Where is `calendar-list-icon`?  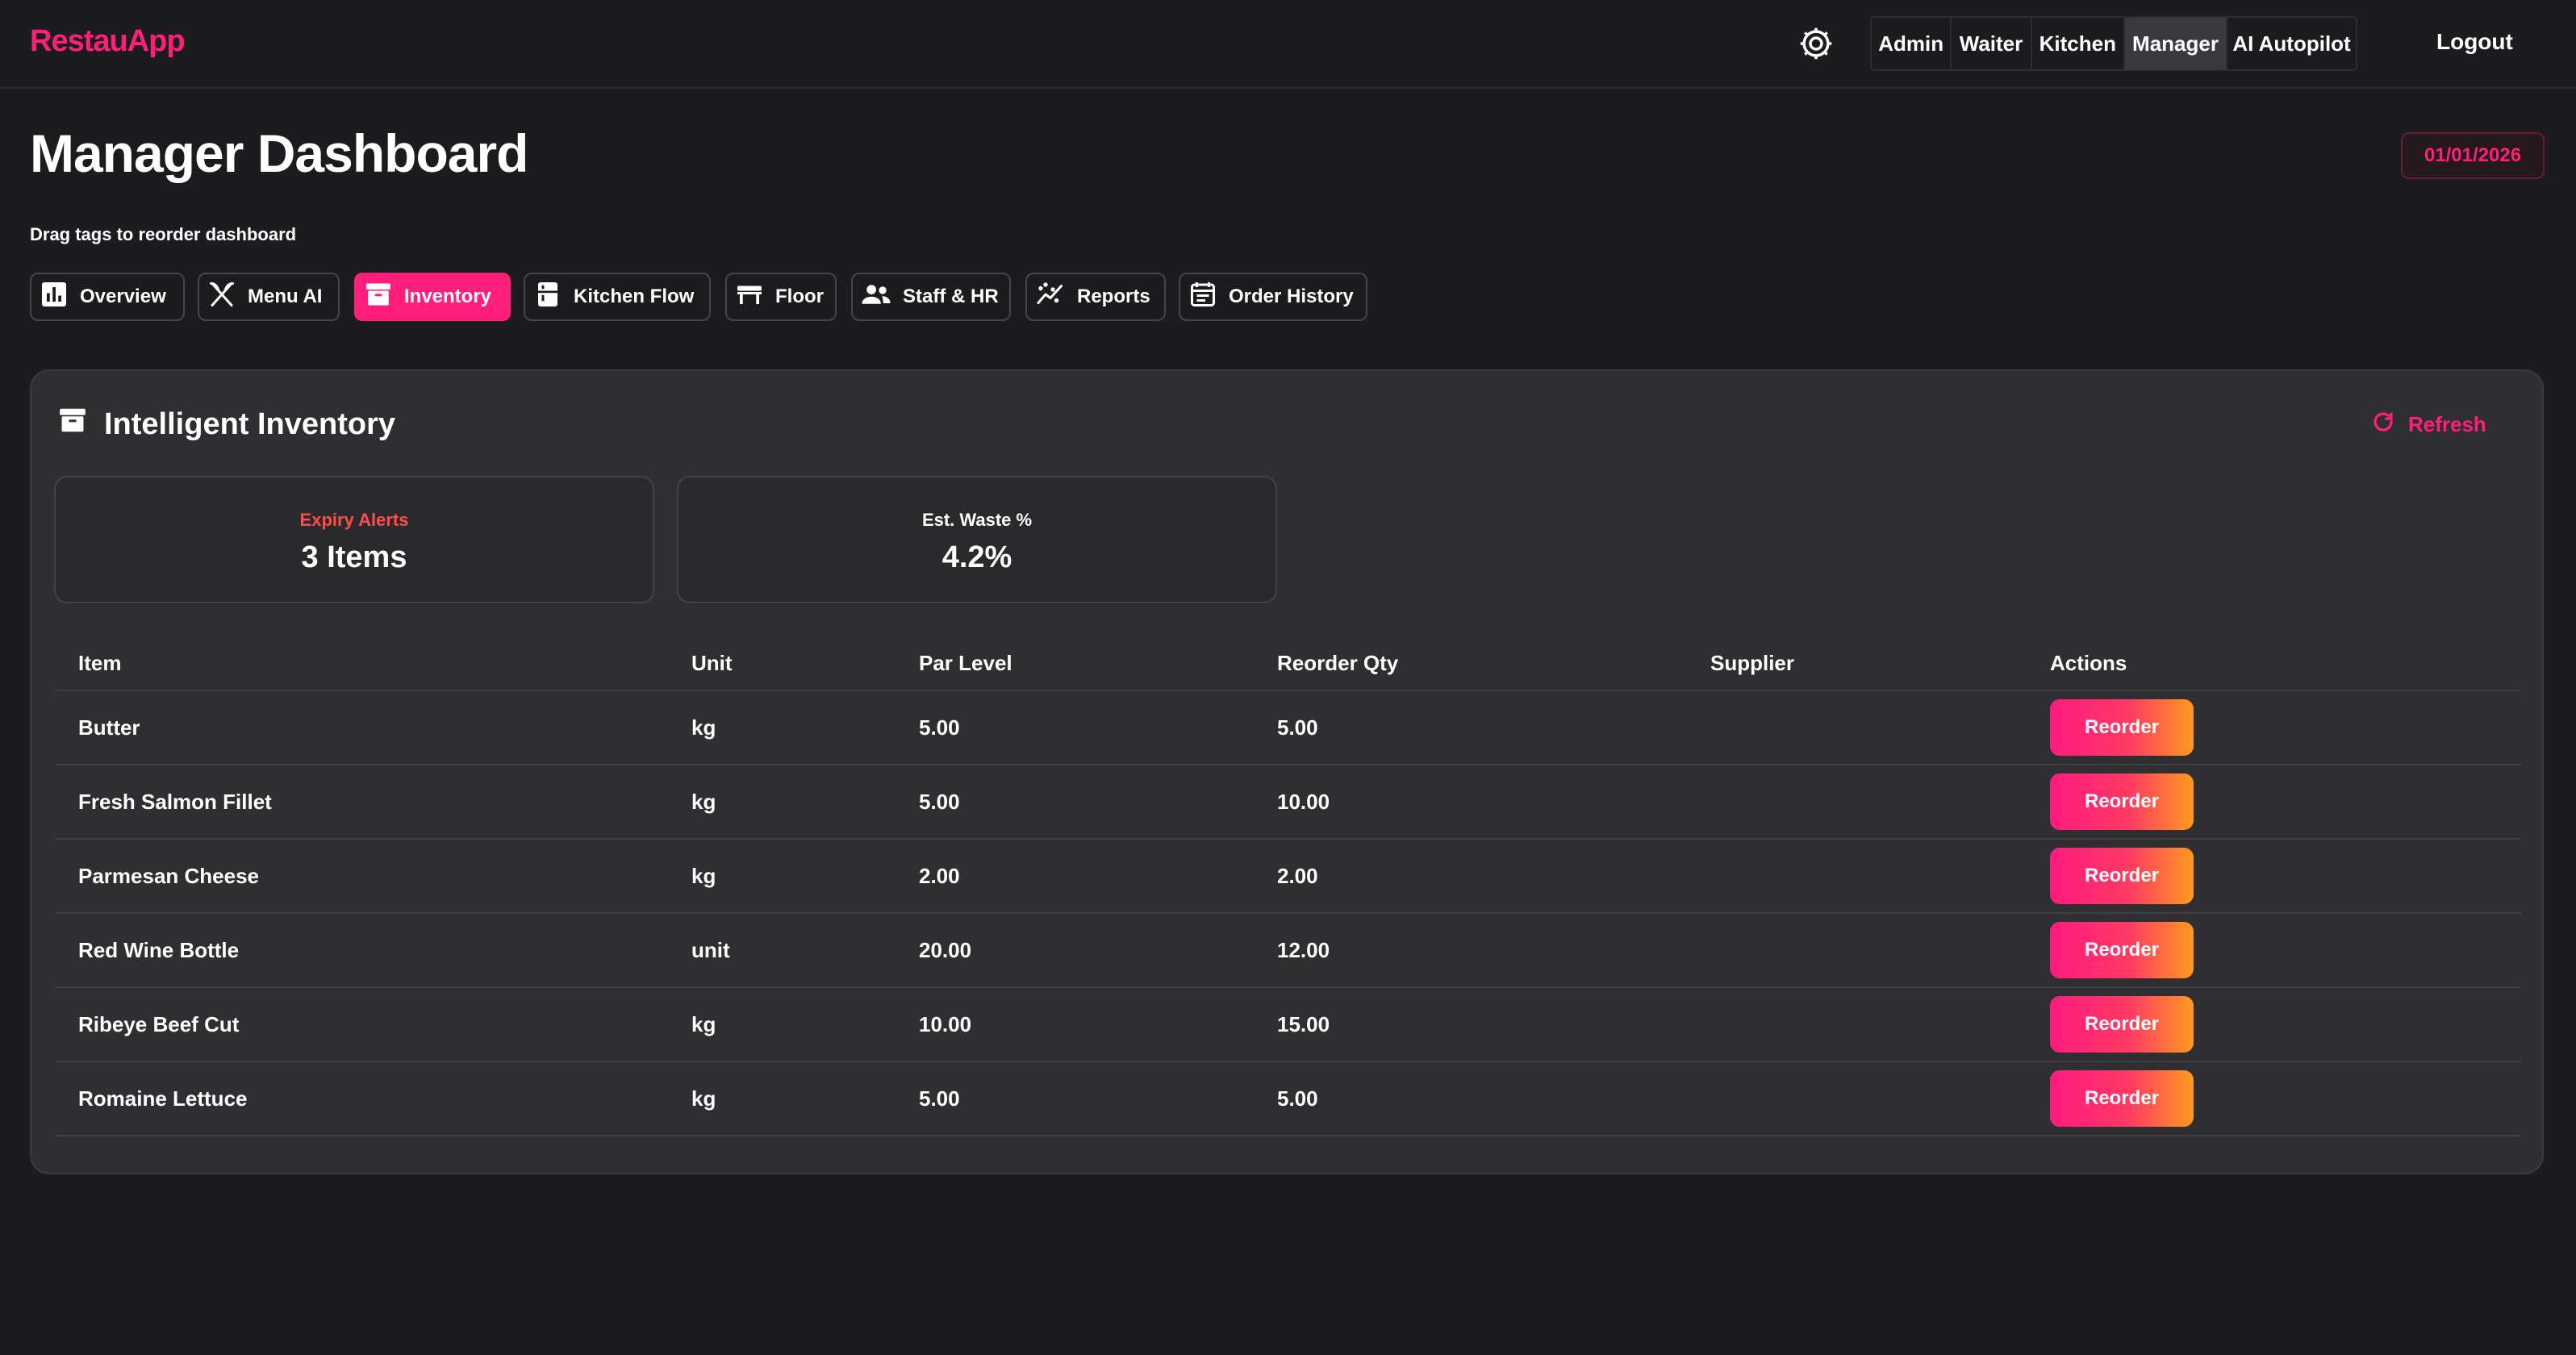
calendar-list-icon is located at coordinates (1202, 297).